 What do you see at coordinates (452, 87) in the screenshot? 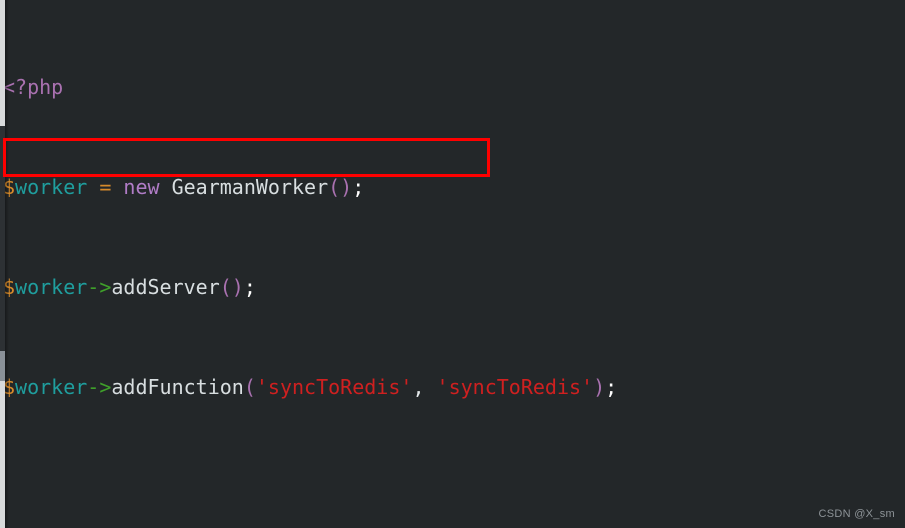
I see `code-line-1: <?php` at bounding box center [452, 87].